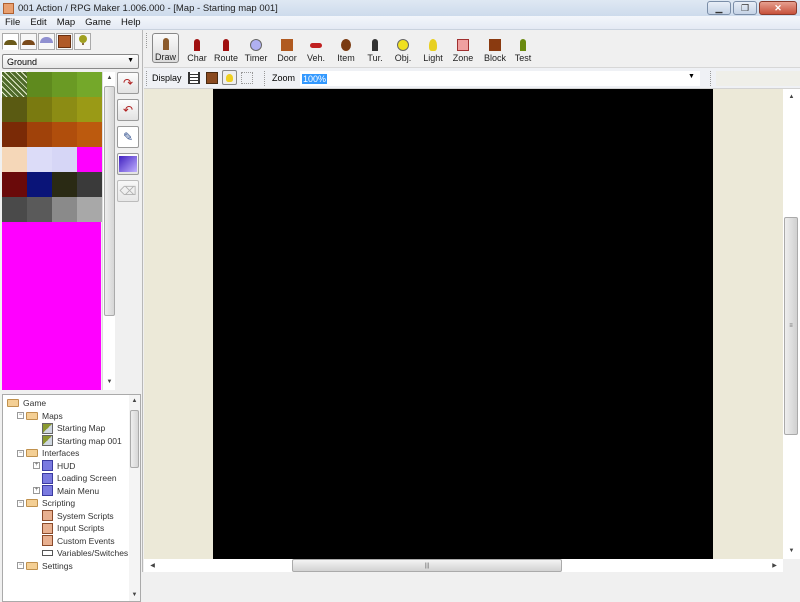 Image resolution: width=800 pixels, height=602 pixels. What do you see at coordinates (66, 22) in the screenshot?
I see `menu-map: Map` at bounding box center [66, 22].